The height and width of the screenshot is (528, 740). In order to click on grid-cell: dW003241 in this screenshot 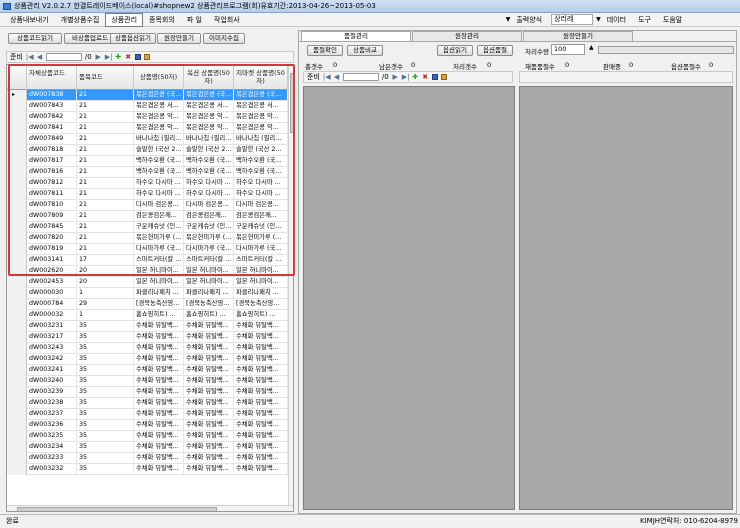, I will do `click(52, 370)`.